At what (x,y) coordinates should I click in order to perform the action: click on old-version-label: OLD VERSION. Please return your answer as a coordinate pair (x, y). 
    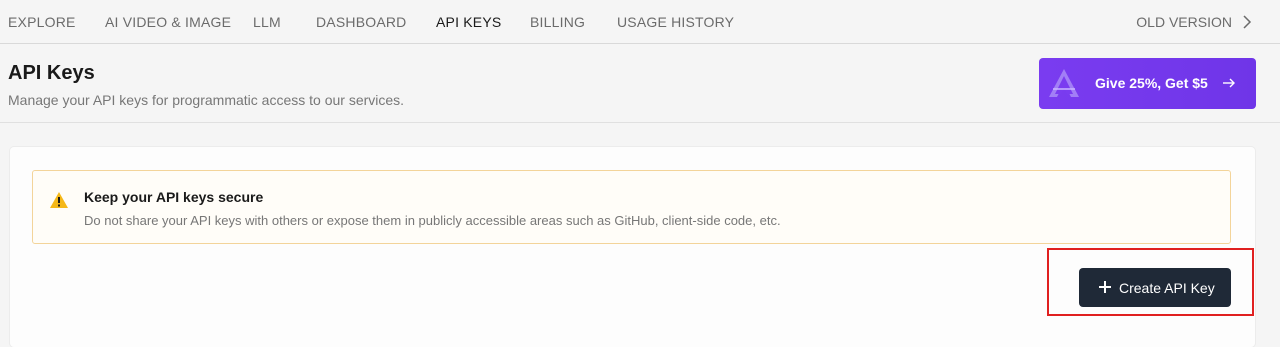
    Looking at the image, I should click on (1184, 22).